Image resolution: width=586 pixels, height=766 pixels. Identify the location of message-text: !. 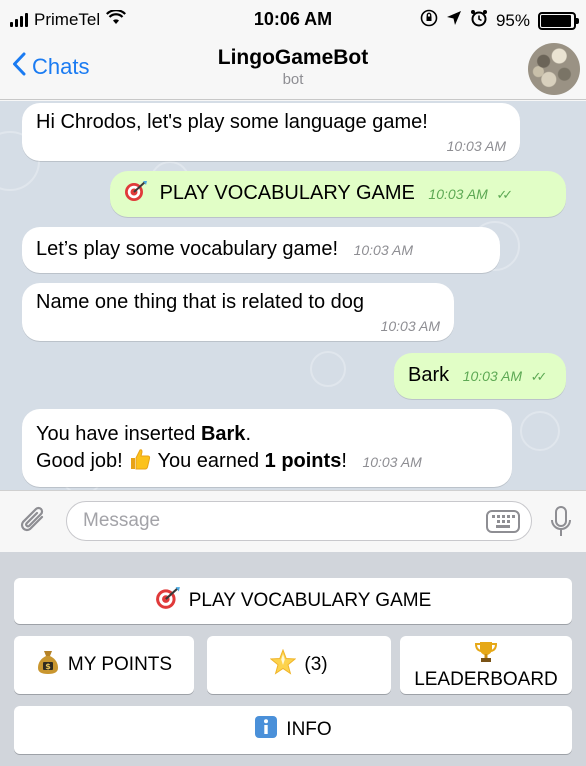
(344, 461).